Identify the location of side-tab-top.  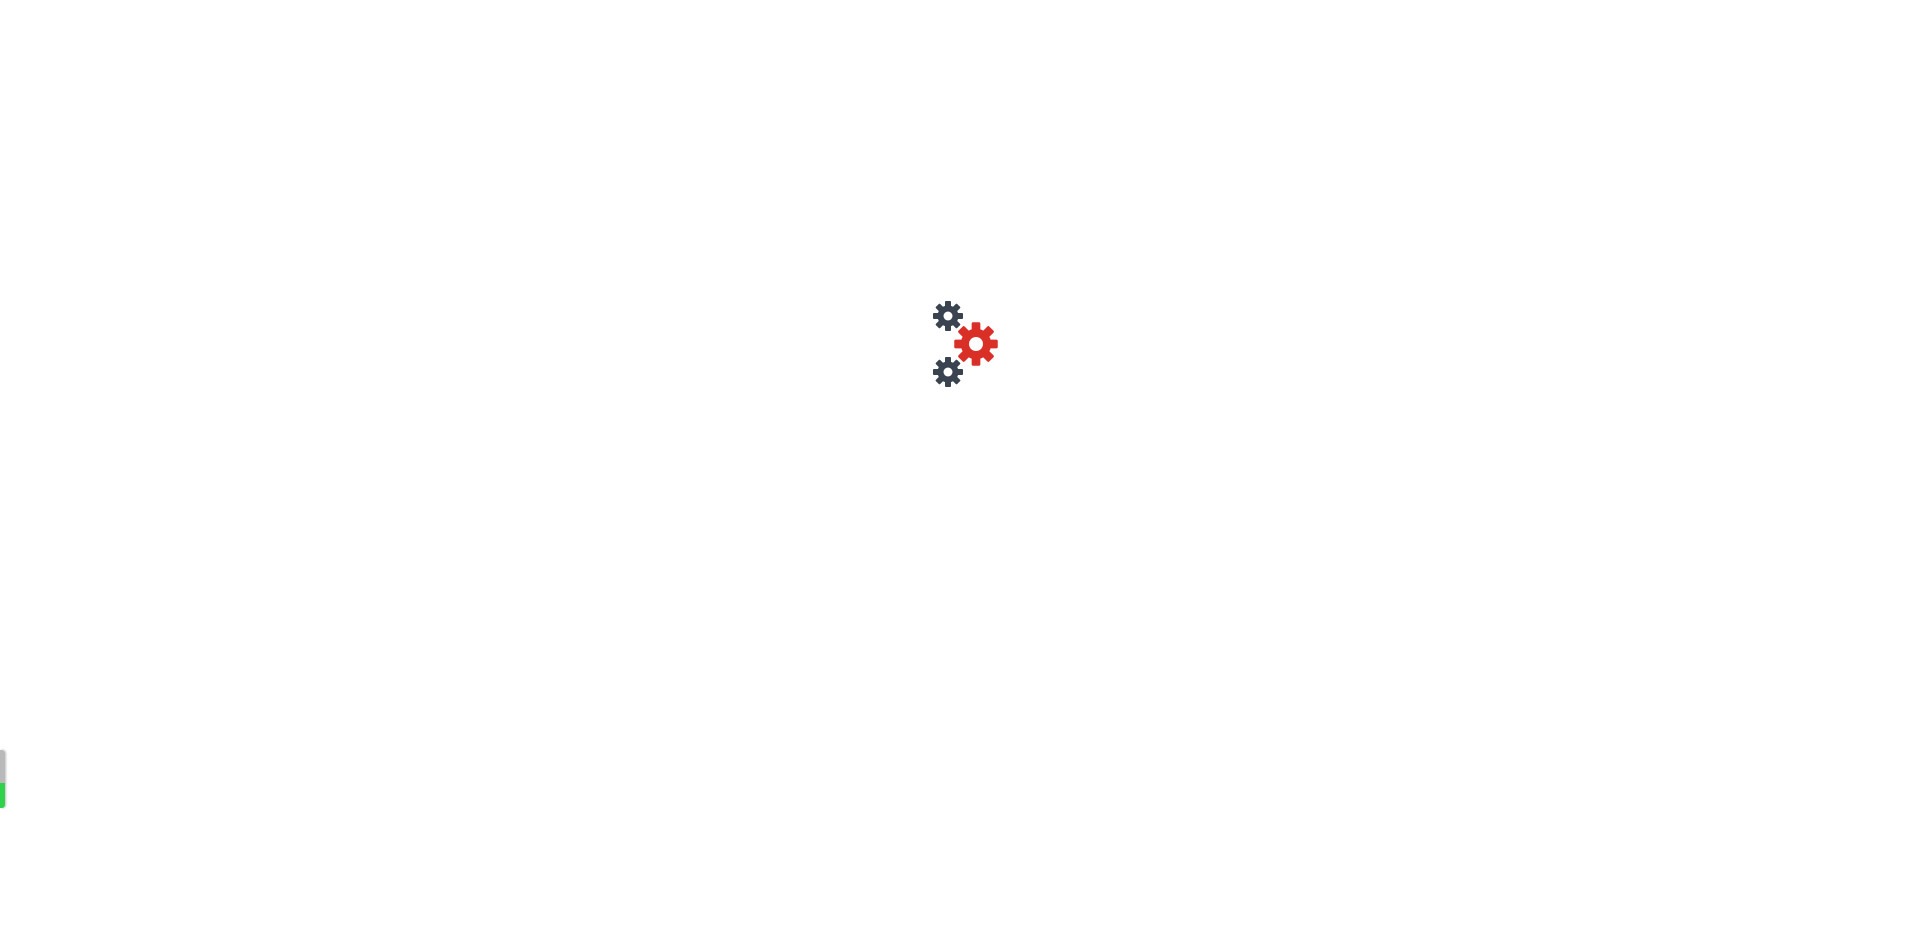
(2, 766).